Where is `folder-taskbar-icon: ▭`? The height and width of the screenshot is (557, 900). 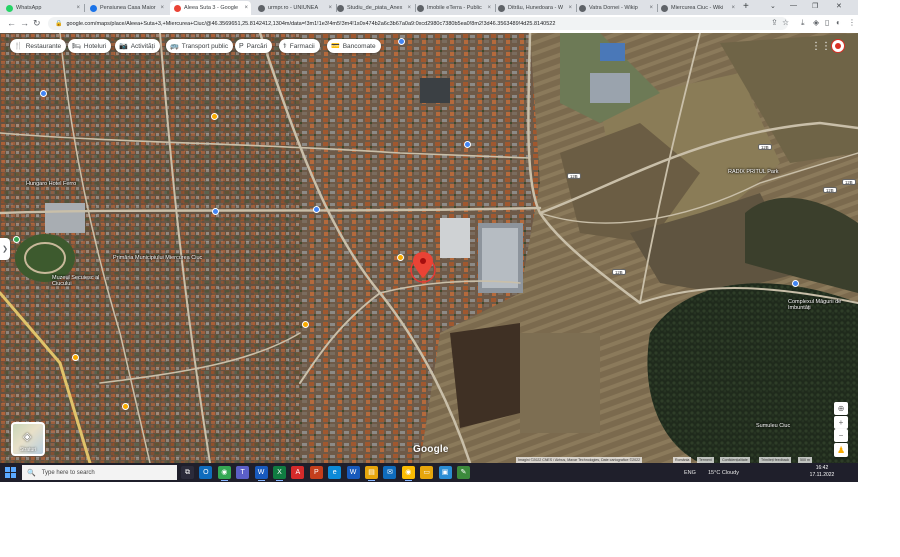
folder-taskbar-icon: ▭ is located at coordinates (427, 472).